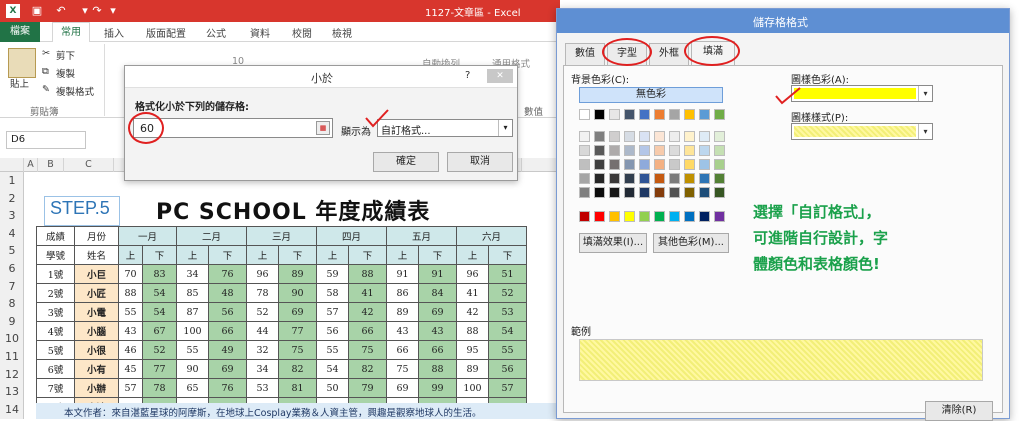  I want to click on score-cell: 89, so click(472, 369).